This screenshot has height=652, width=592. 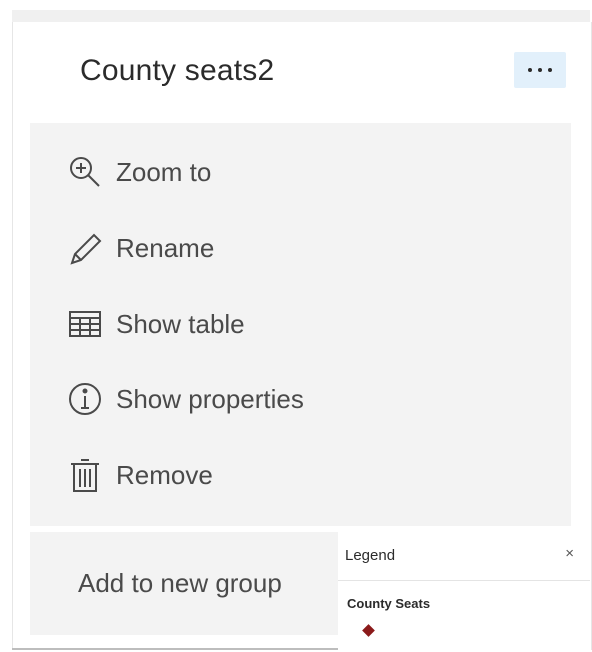 I want to click on pencil-icon, so click(x=85, y=248).